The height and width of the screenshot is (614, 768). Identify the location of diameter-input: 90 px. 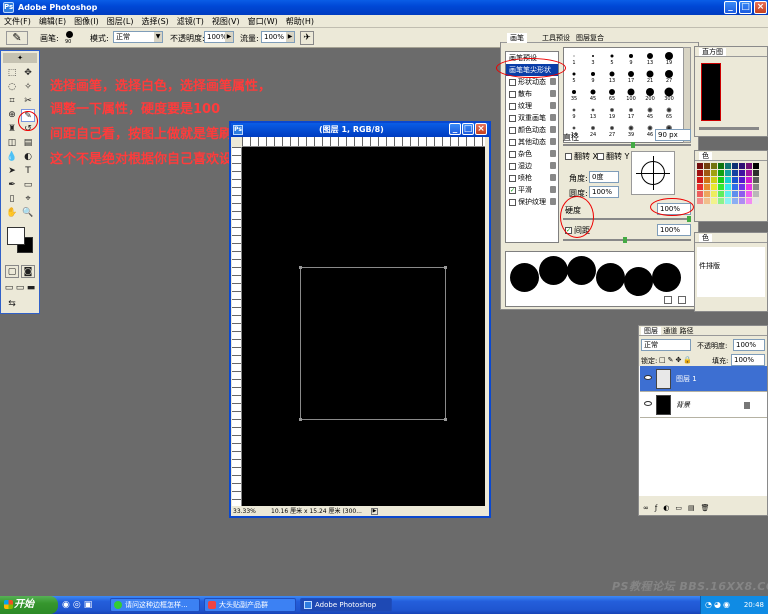
(673, 135).